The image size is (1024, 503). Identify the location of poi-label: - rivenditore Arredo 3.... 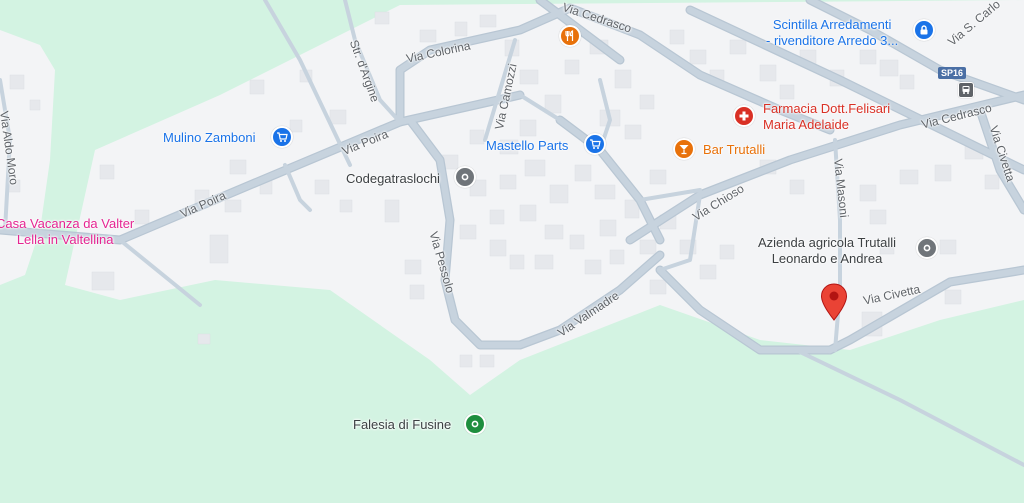
(832, 40).